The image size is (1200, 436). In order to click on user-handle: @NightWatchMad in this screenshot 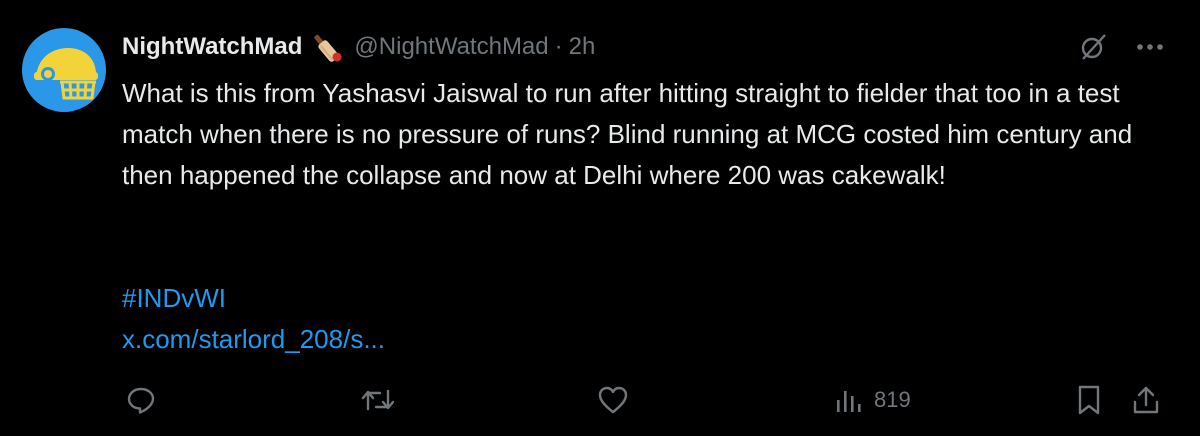, I will do `click(451, 47)`.